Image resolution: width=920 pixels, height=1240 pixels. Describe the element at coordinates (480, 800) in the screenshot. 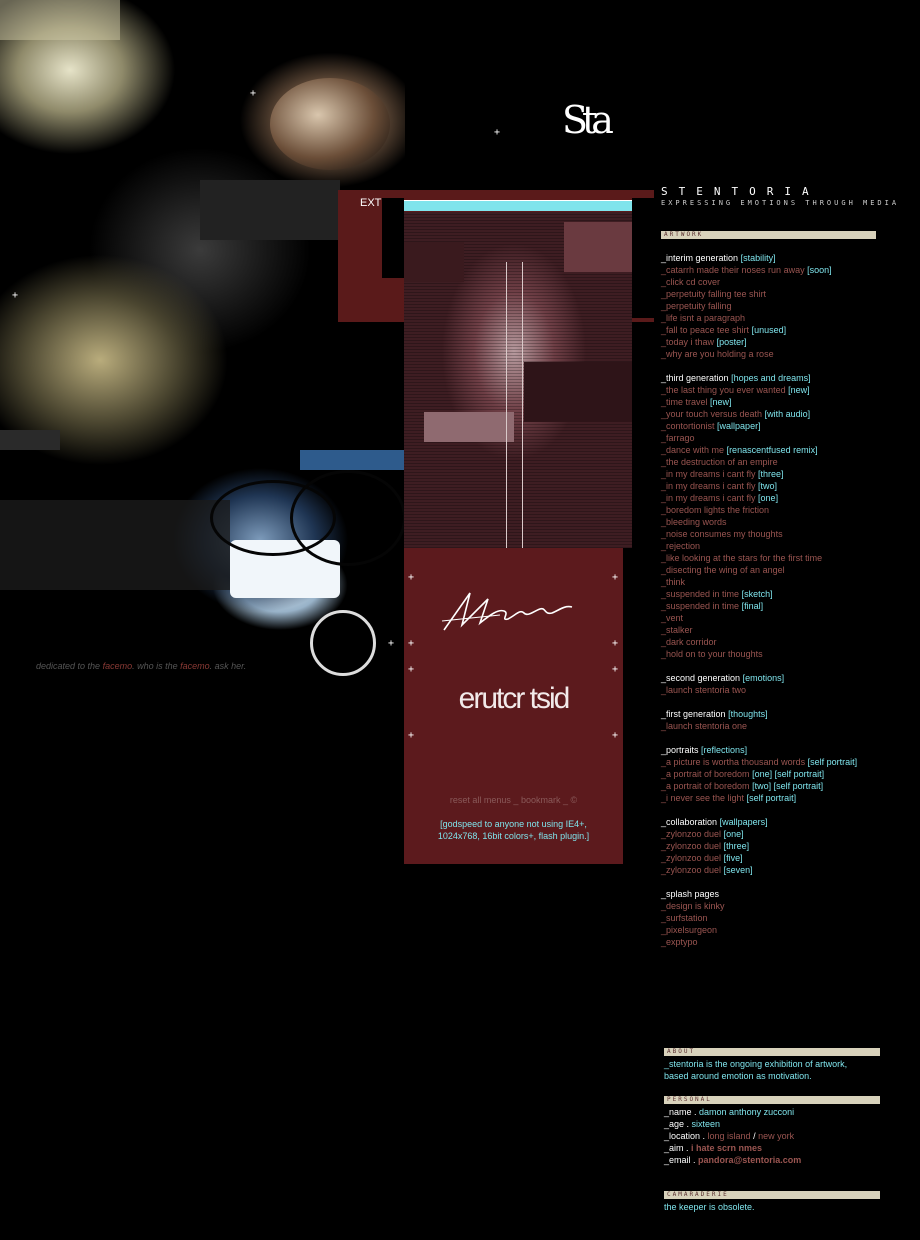

I see `reset-menus-link: reset all menus` at that location.